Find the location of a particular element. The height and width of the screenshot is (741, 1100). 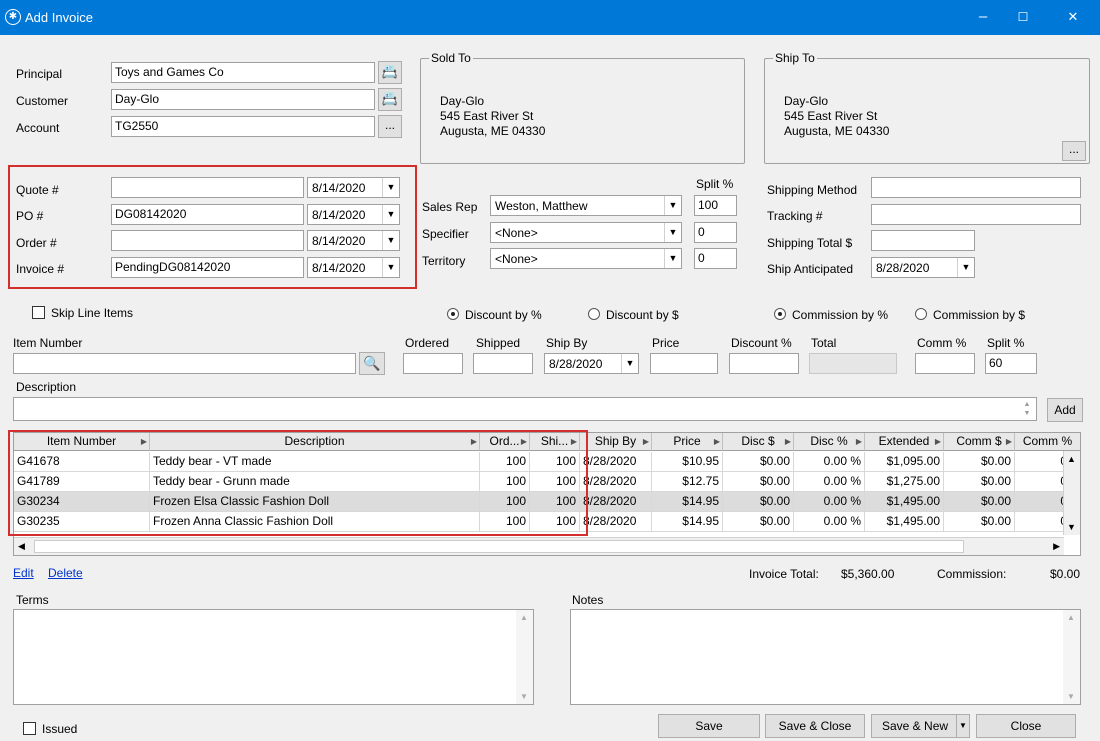

commission-by-pct-radio is located at coordinates (780, 314).